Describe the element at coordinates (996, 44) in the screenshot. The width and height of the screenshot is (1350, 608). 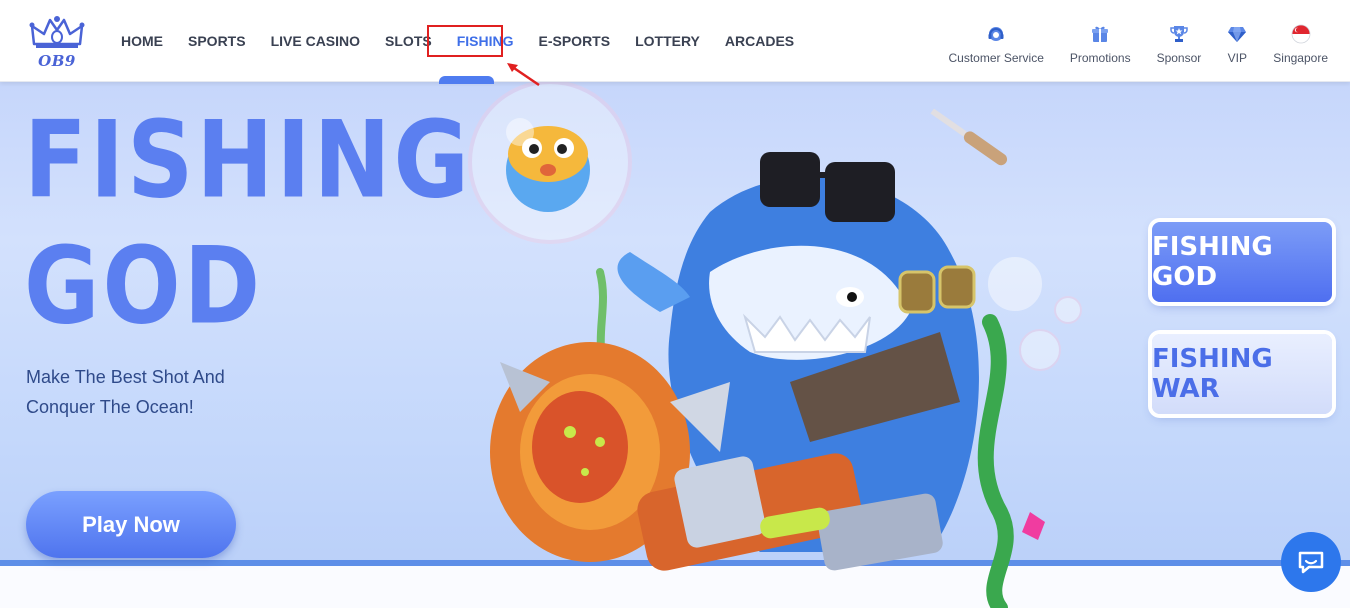
I see `customer-service-link: Customer Service` at that location.